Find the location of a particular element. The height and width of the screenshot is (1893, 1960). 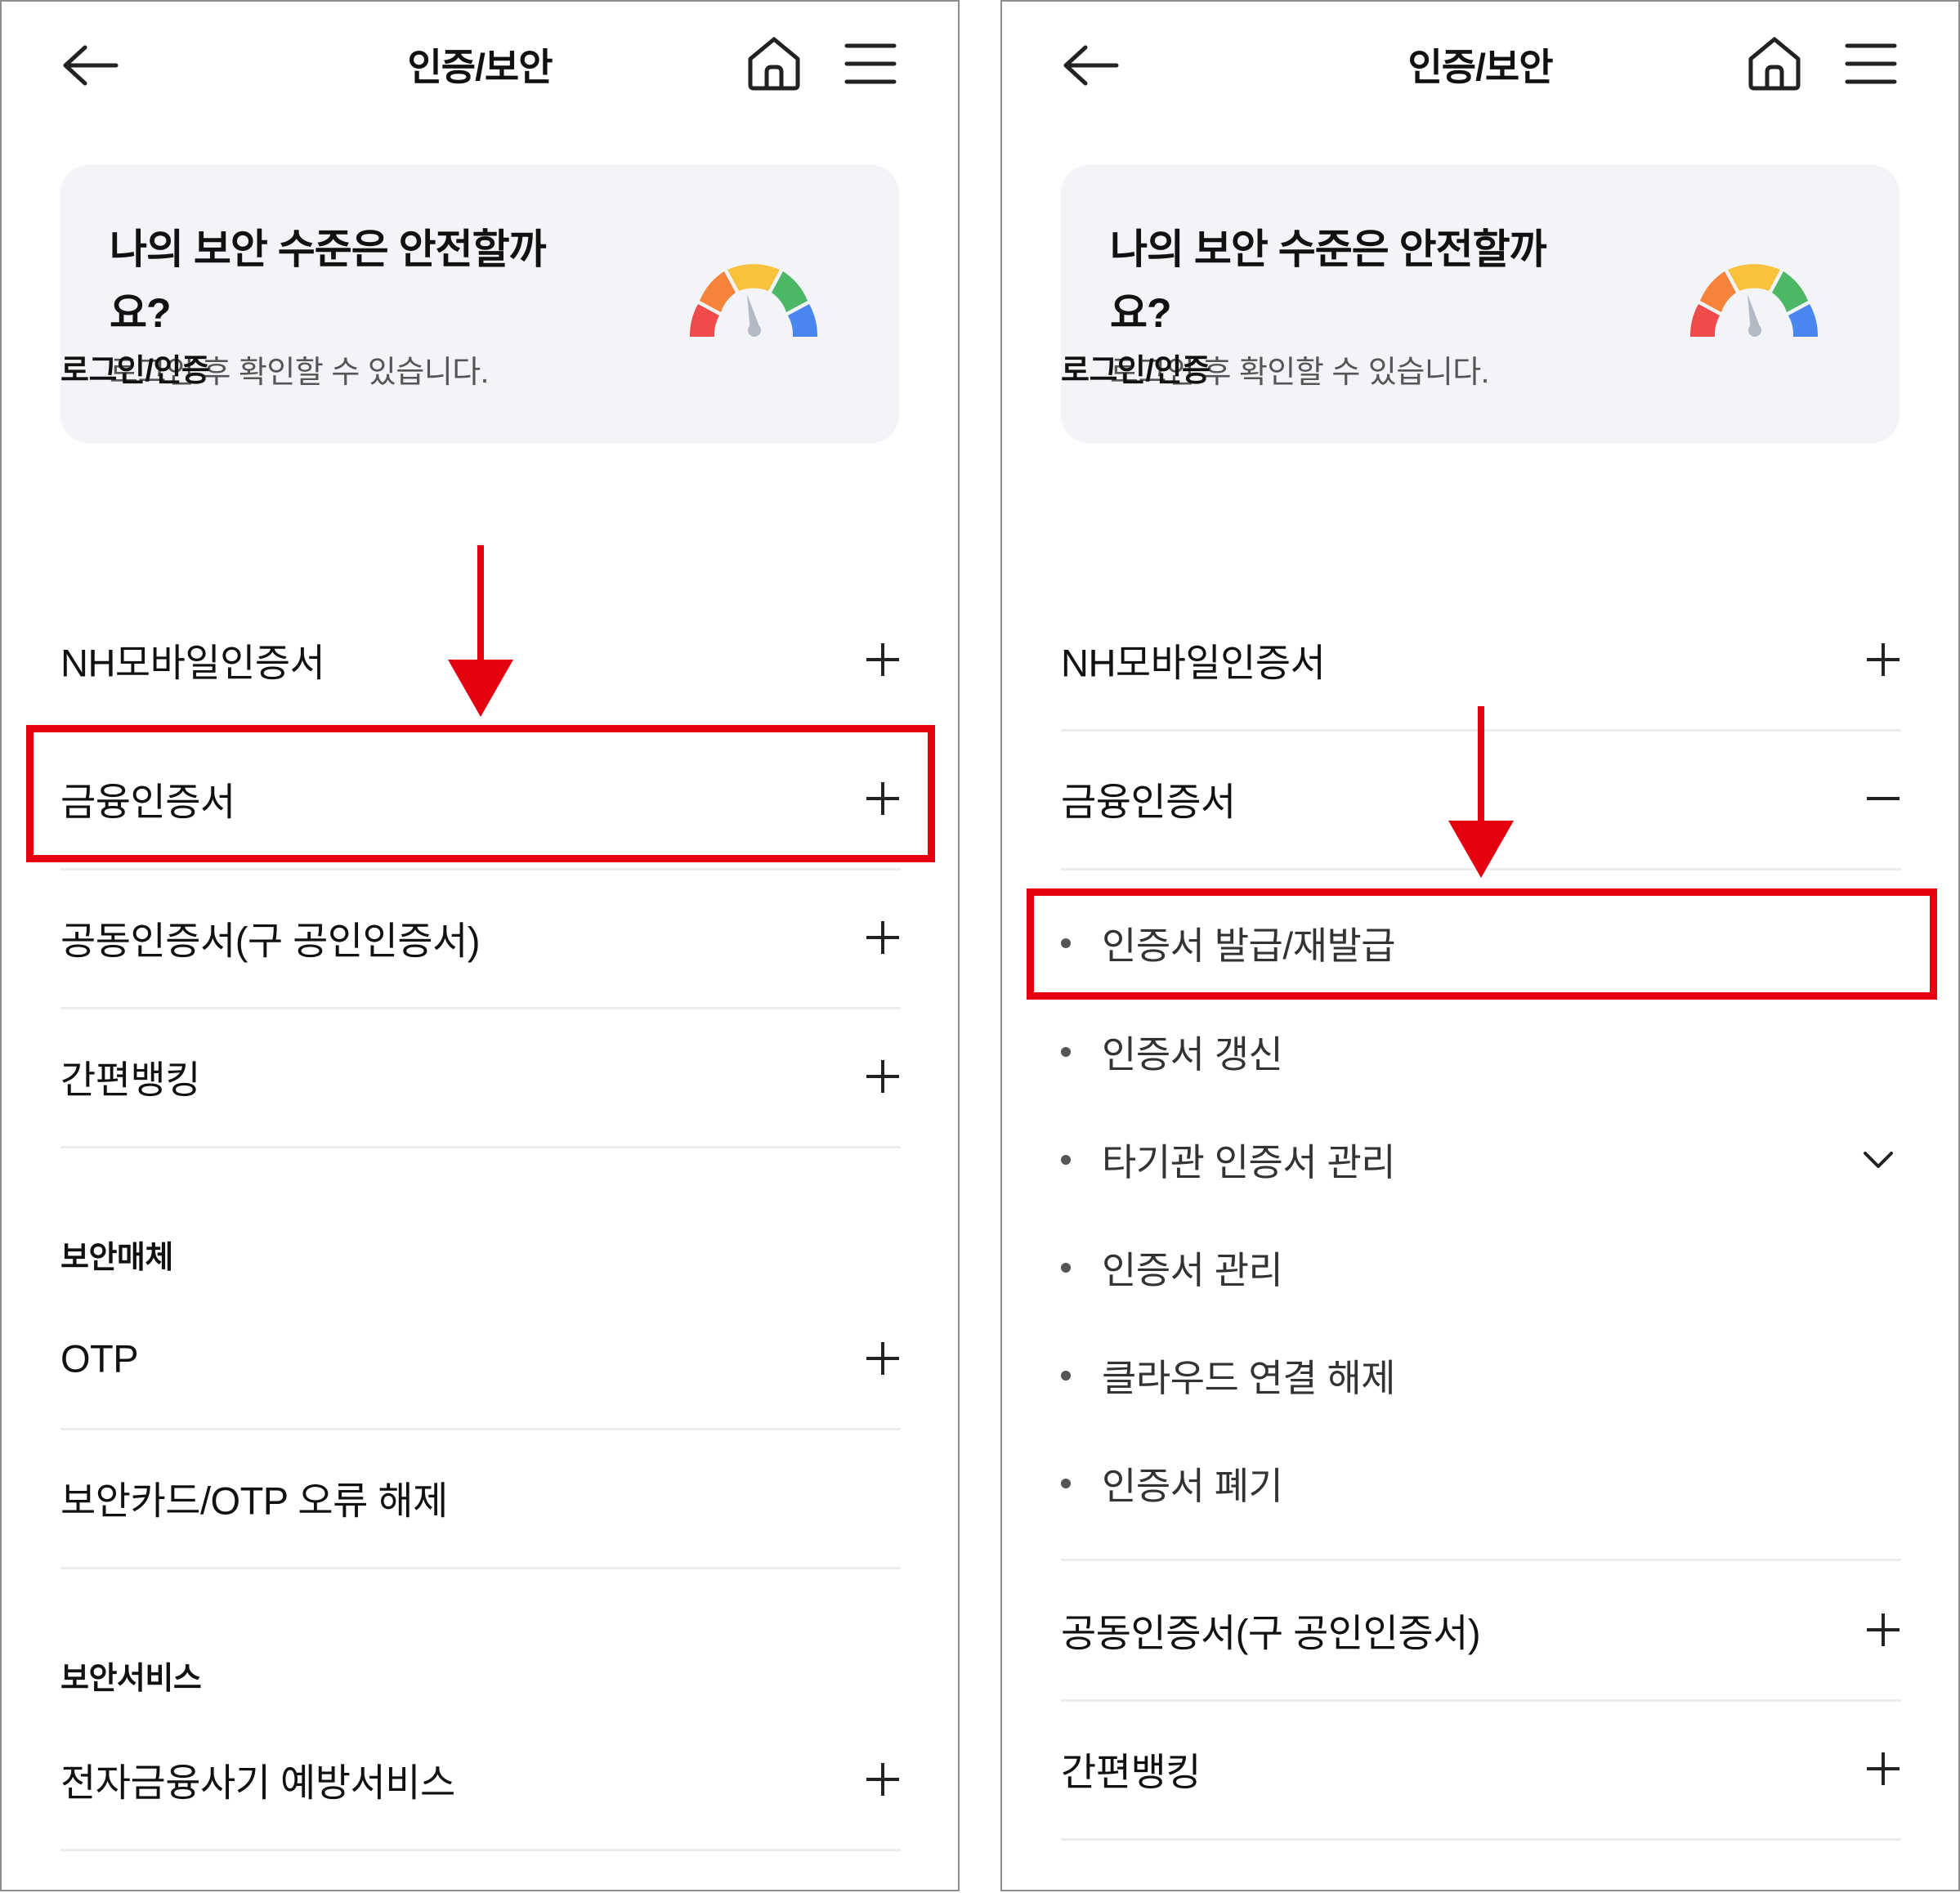

row-label: OTP is located at coordinates (99, 1359).